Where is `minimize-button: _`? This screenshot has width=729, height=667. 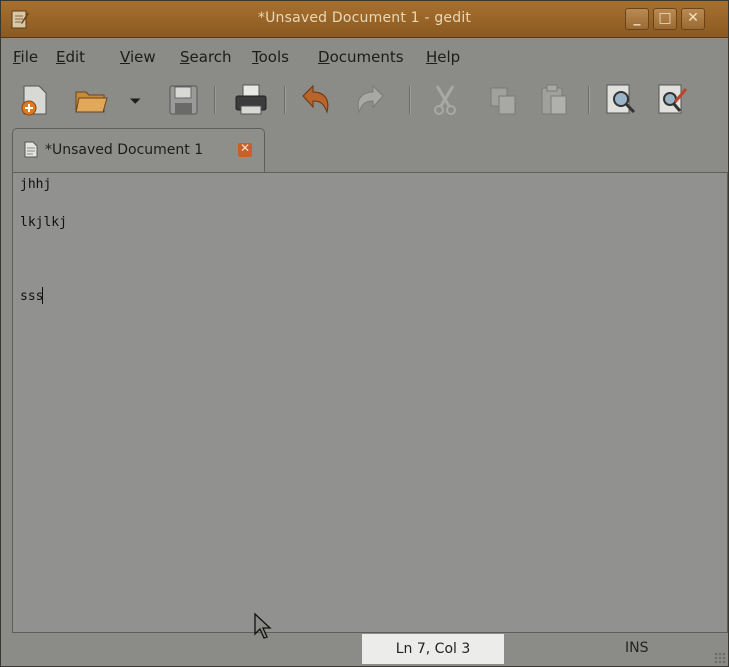 minimize-button: _ is located at coordinates (637, 19).